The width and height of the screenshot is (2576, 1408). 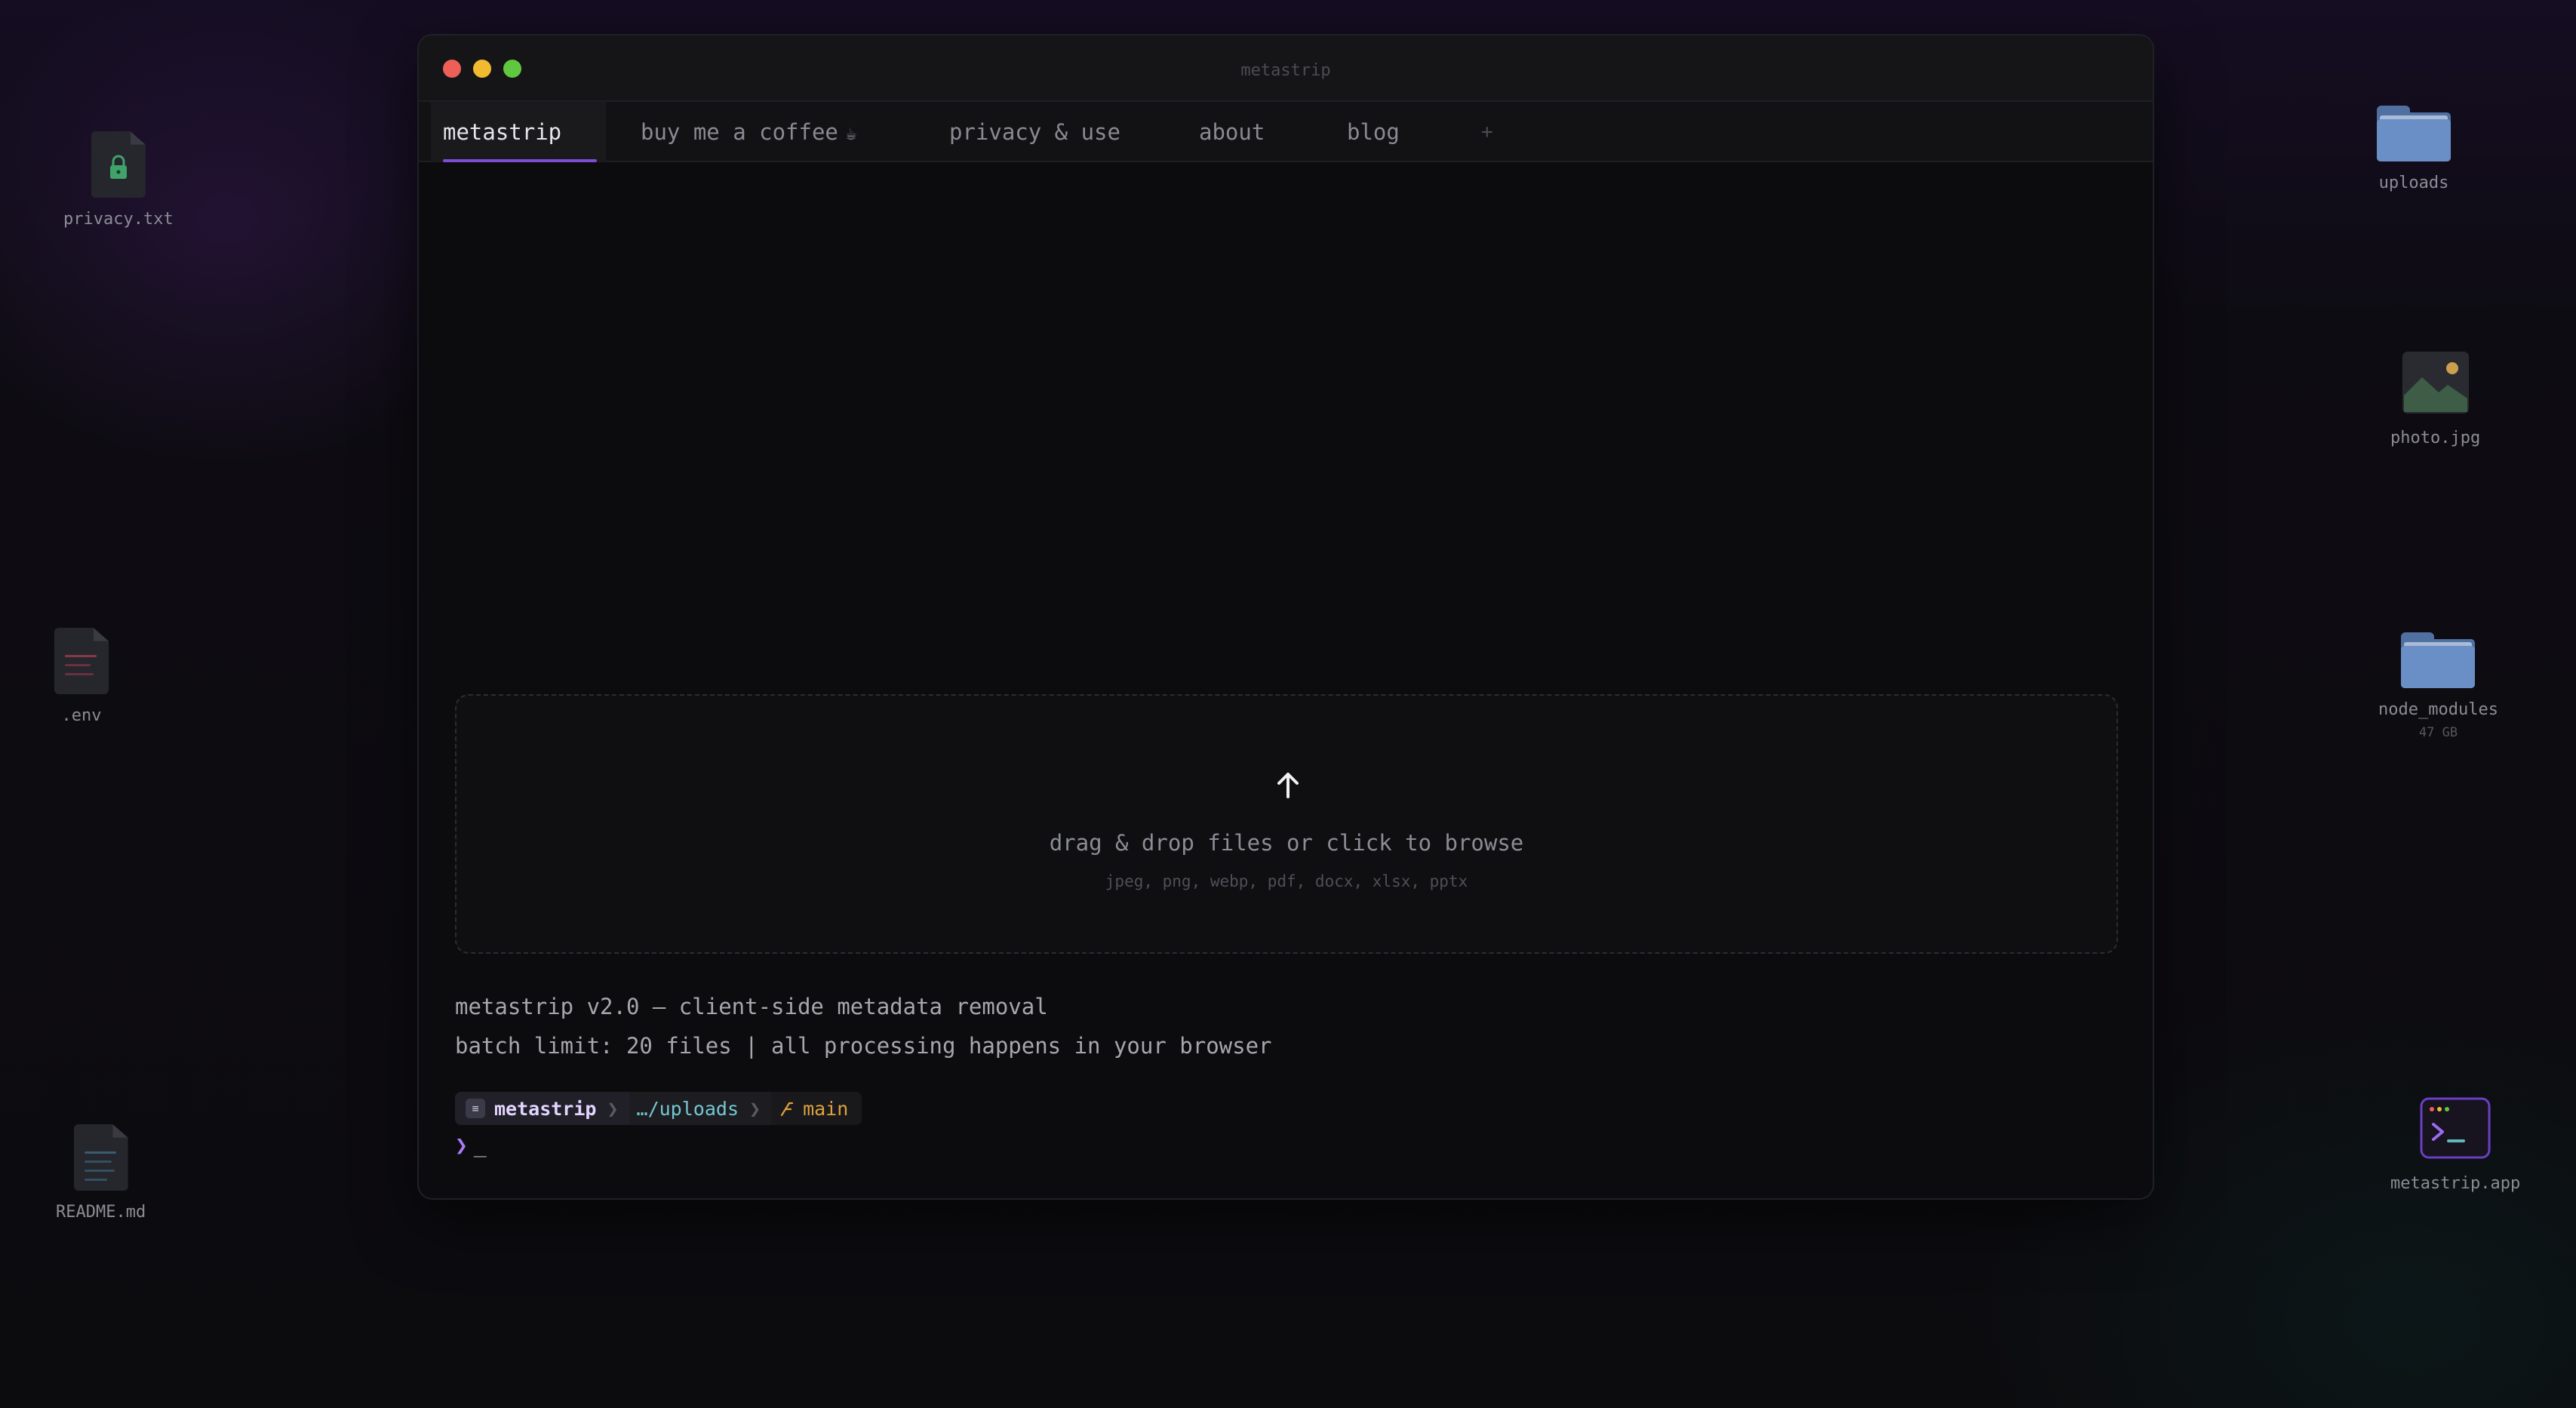 I want to click on tab-label: about, so click(x=1232, y=132).